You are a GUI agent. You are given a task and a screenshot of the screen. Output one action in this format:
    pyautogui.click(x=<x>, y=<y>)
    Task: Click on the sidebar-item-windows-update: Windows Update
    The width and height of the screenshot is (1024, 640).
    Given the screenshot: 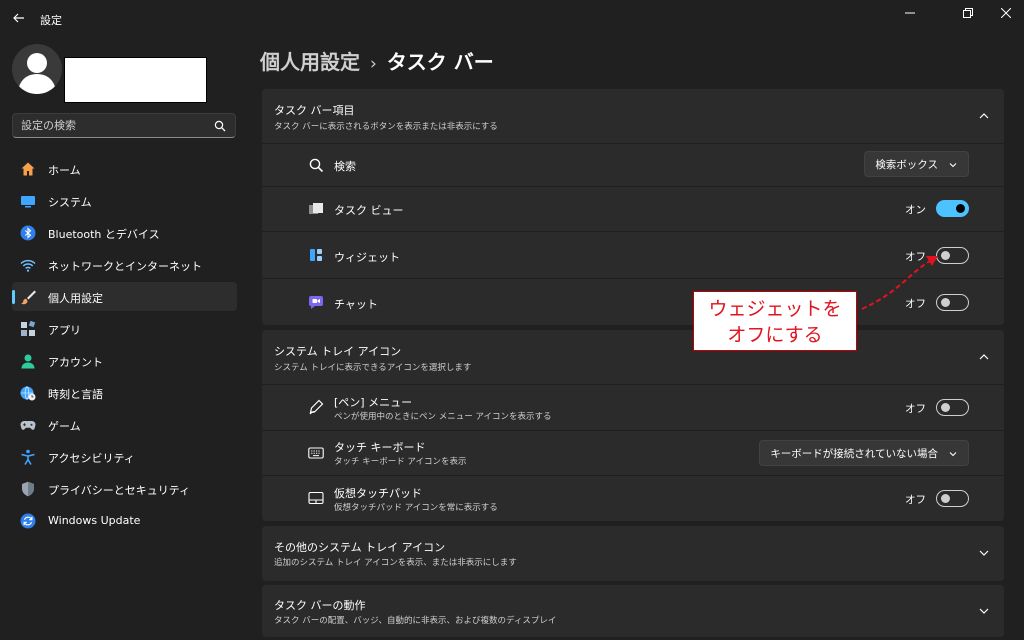 What is the action you would take?
    pyautogui.click(x=124, y=520)
    